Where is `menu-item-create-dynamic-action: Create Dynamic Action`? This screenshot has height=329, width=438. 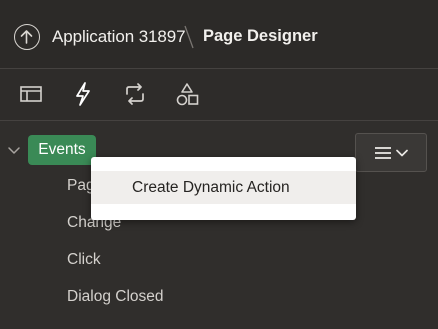 menu-item-create-dynamic-action: Create Dynamic Action is located at coordinates (223, 187).